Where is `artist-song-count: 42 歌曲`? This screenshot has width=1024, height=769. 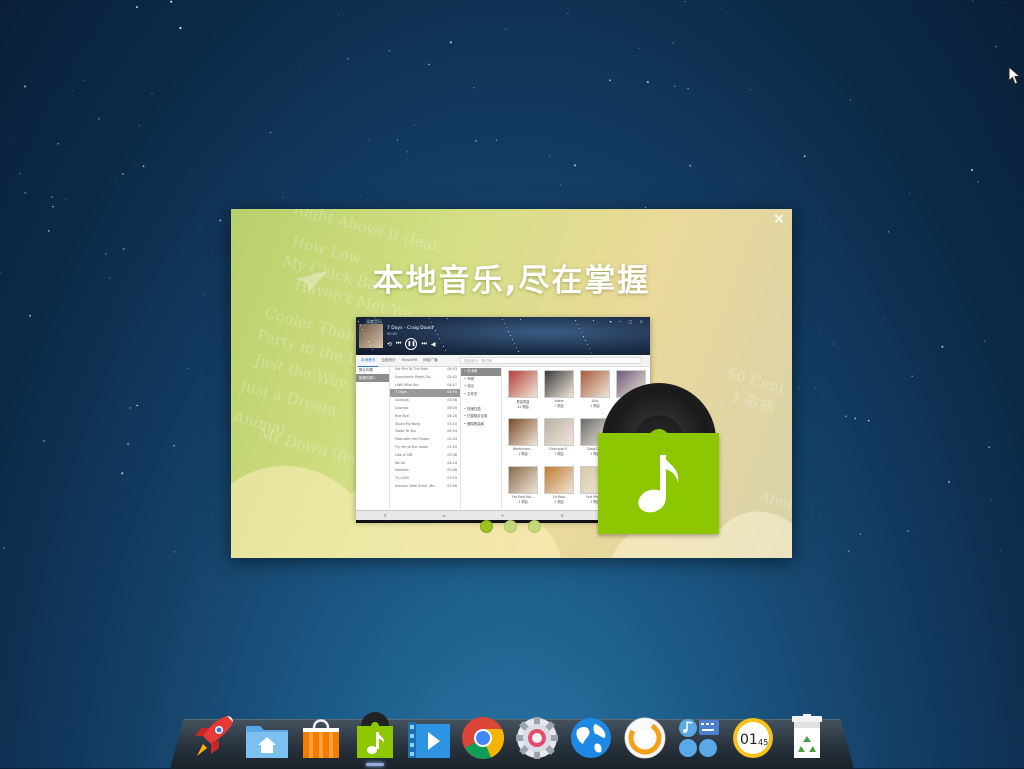 artist-song-count: 42 歌曲 is located at coordinates (523, 407).